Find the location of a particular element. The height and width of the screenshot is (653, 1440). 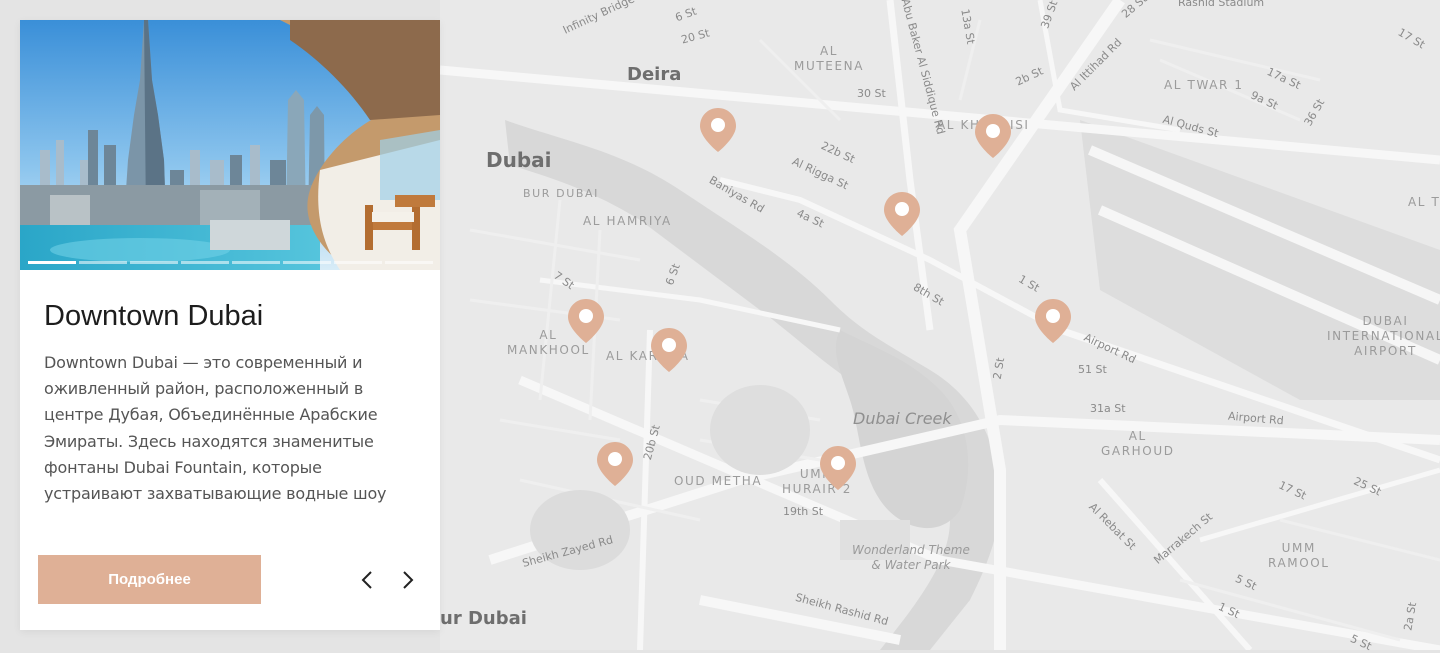

chevron-left-icon is located at coordinates (368, 580).